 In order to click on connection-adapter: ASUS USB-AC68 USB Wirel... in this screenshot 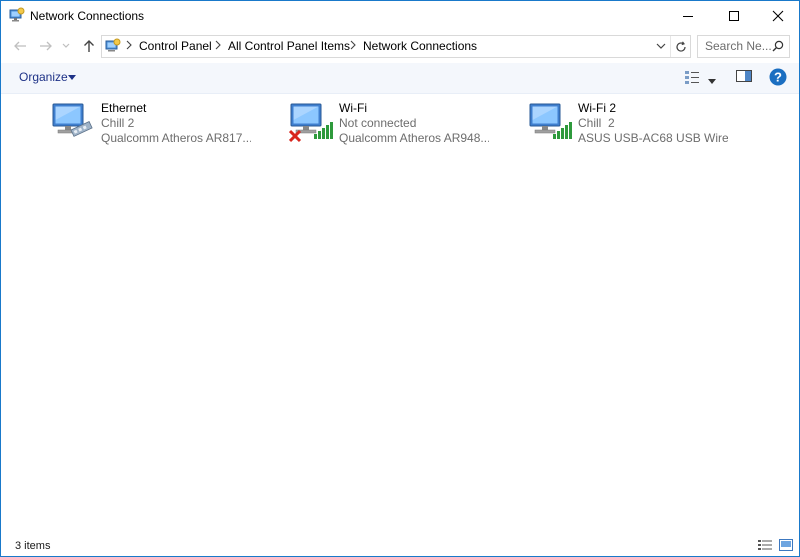, I will do `click(653, 138)`.